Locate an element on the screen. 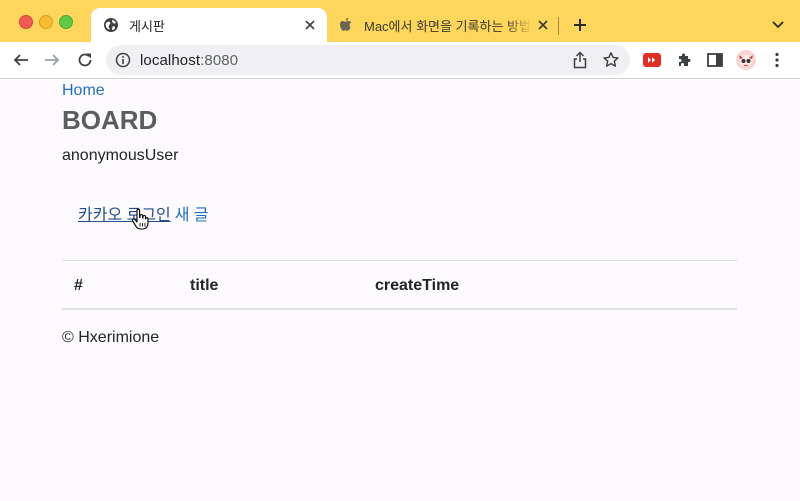 This screenshot has height=501, width=800. youtube-extension-icon is located at coordinates (652, 60).